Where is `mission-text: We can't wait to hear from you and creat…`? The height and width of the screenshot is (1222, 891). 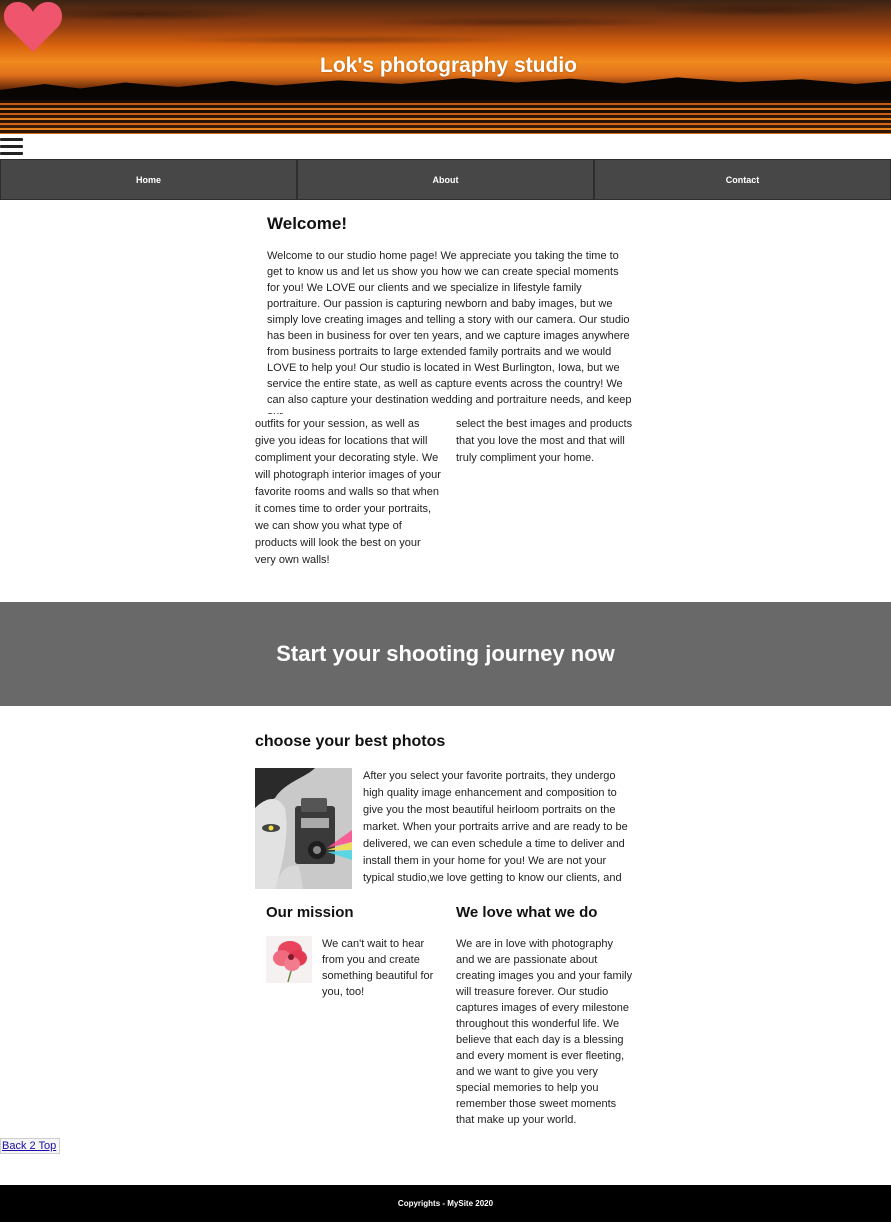 mission-text: We can't wait to hear from you and creat… is located at coordinates (378, 968).